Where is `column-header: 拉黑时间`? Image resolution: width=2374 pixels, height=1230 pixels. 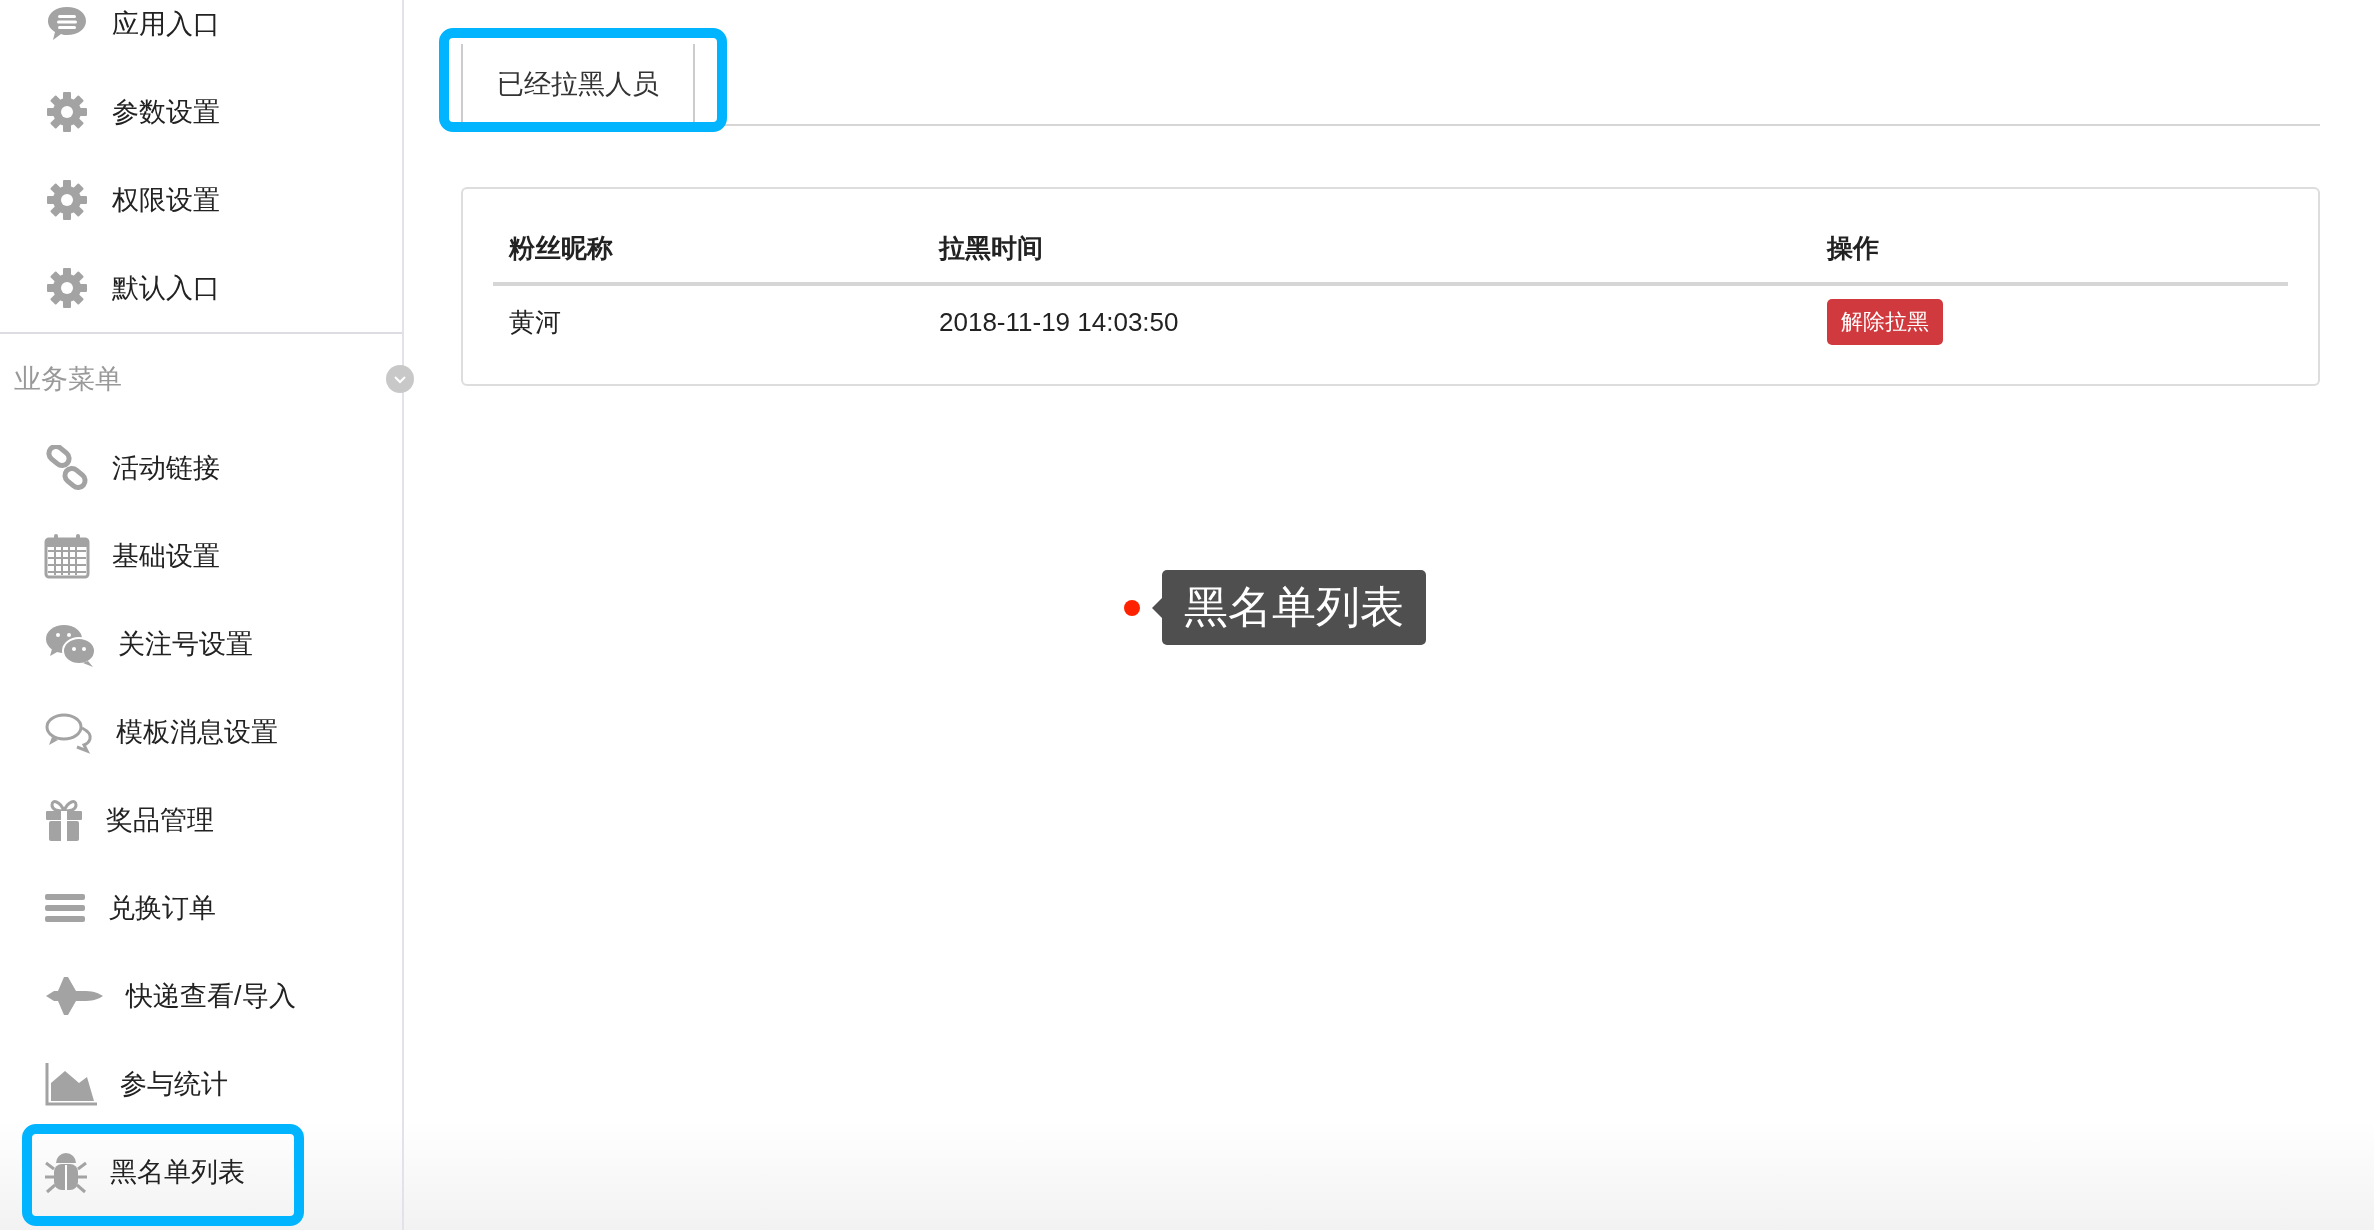
column-header: 拉黑时间 is located at coordinates (1367, 250).